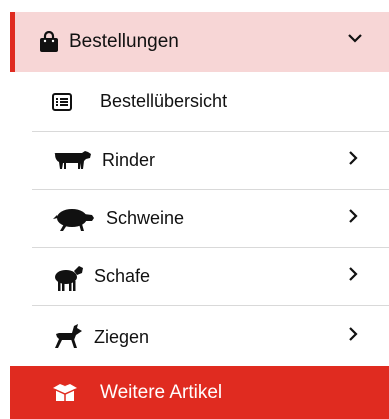 The image size is (389, 419). What do you see at coordinates (122, 336) in the screenshot?
I see `item-label: Ziegen` at bounding box center [122, 336].